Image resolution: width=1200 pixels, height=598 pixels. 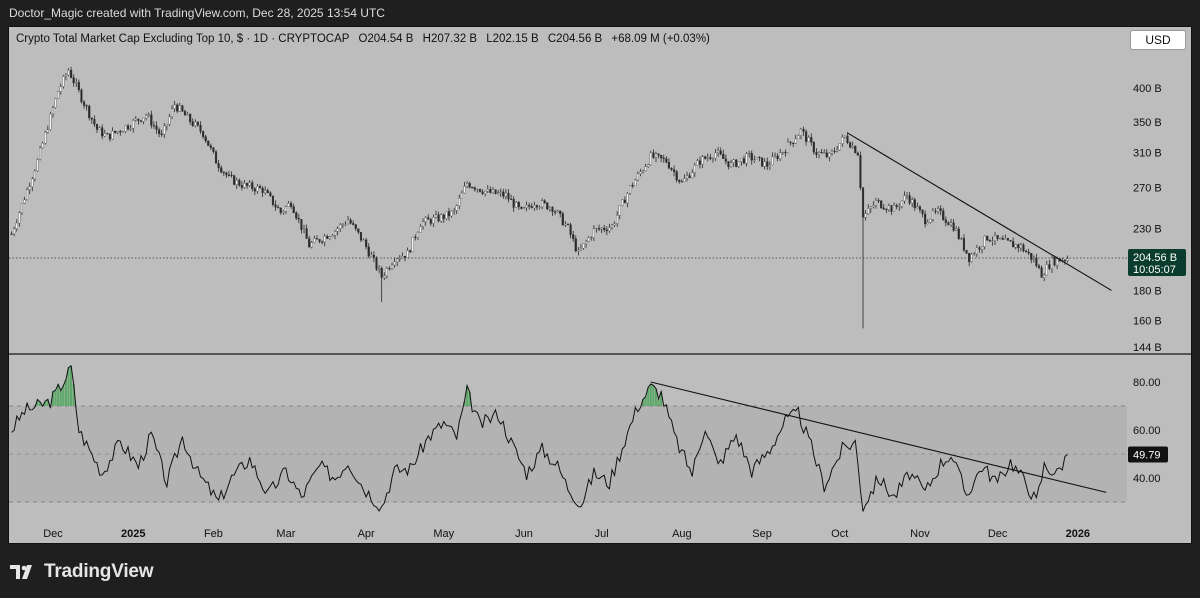 I want to click on tradingview-logo: TradingView, so click(x=82, y=572).